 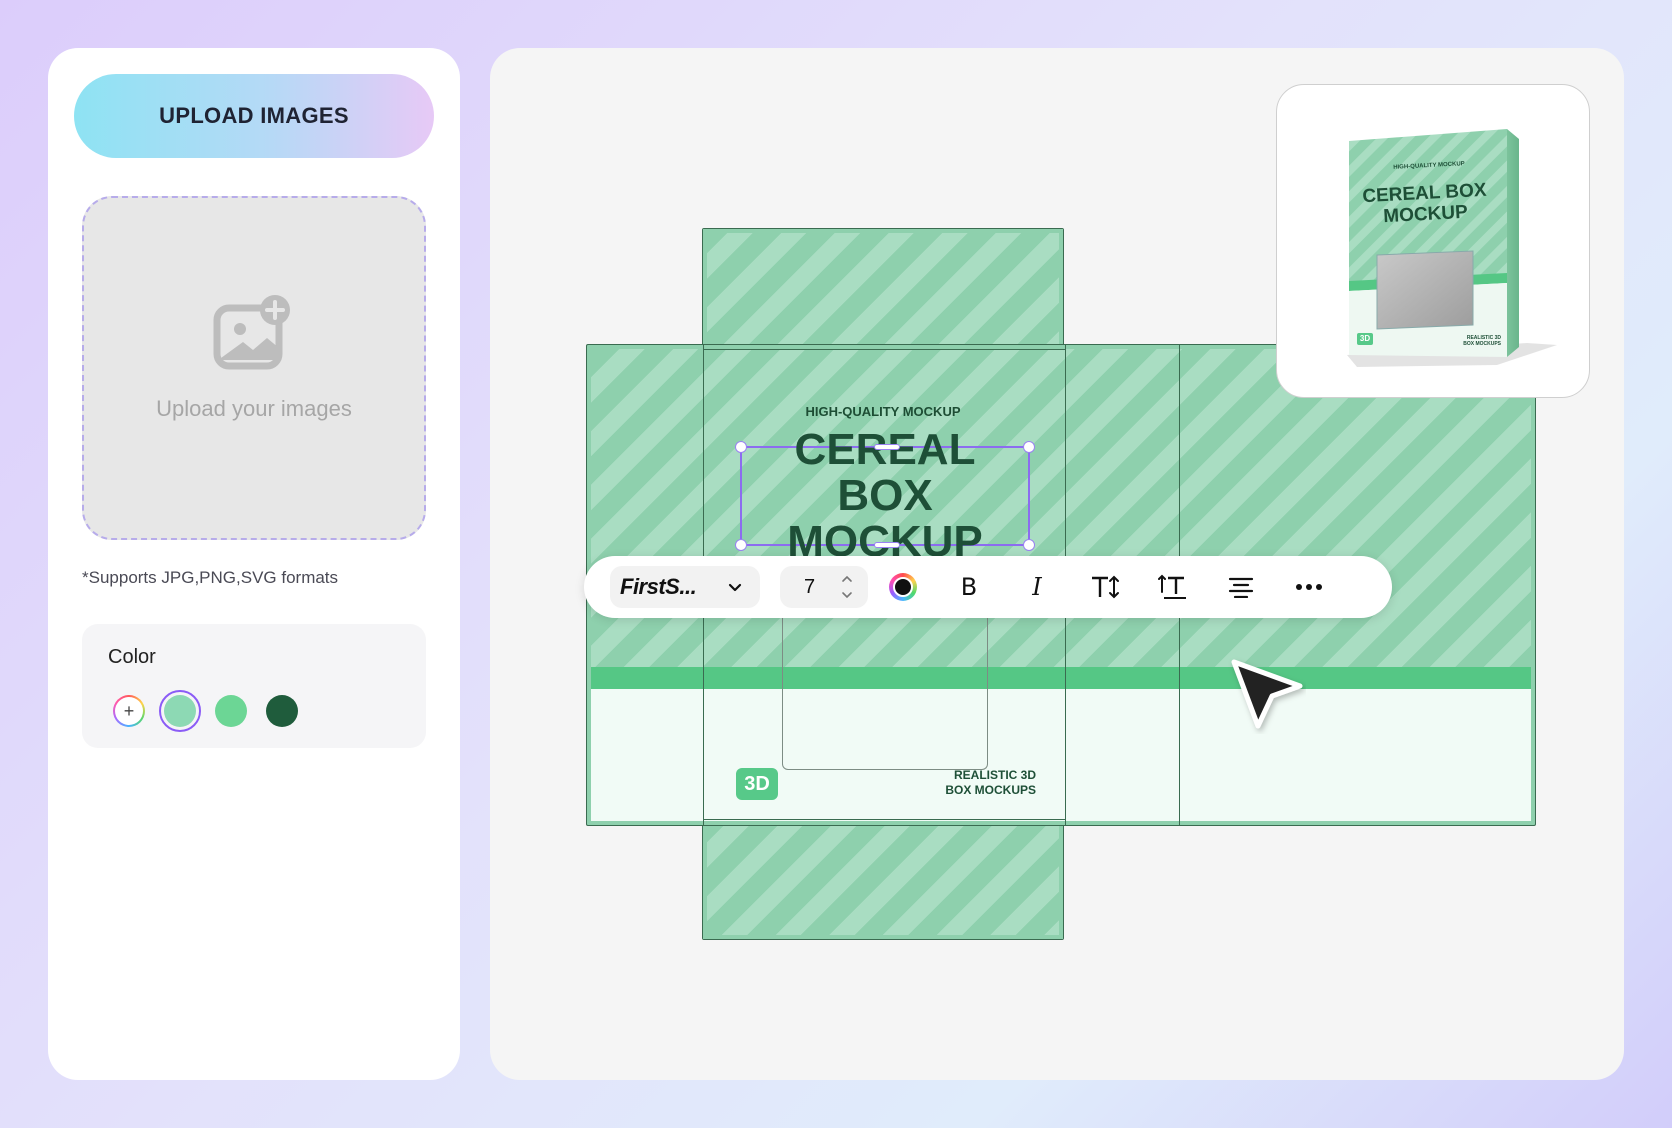 What do you see at coordinates (994, 775) in the screenshot?
I see `tagline-line1: REALISTIC 3D` at bounding box center [994, 775].